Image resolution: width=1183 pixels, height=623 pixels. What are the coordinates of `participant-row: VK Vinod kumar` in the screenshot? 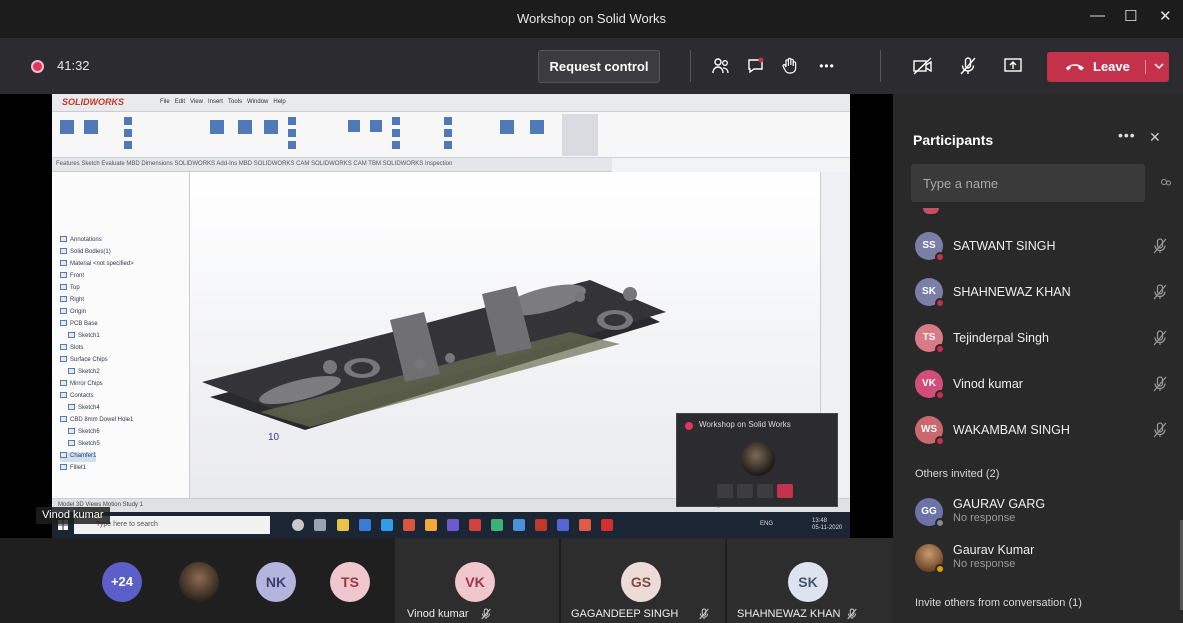 It's located at (1041, 390).